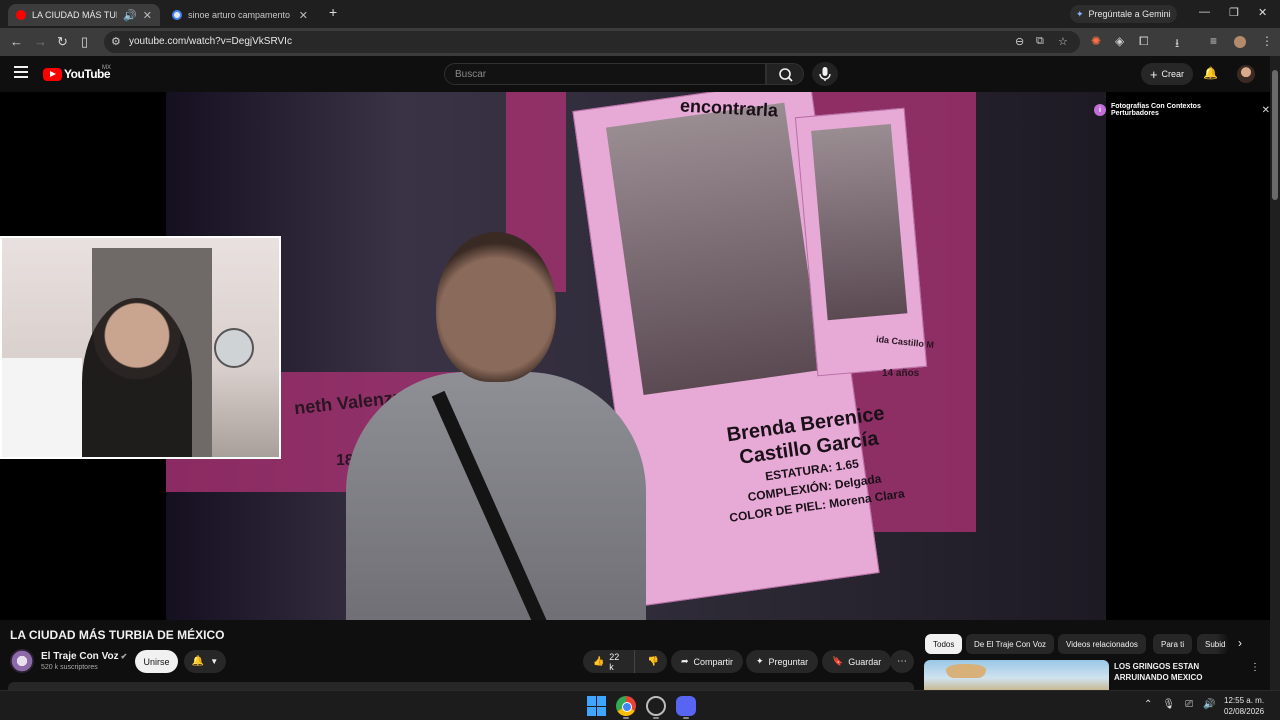  I want to click on save-label: Guardar, so click(865, 661).